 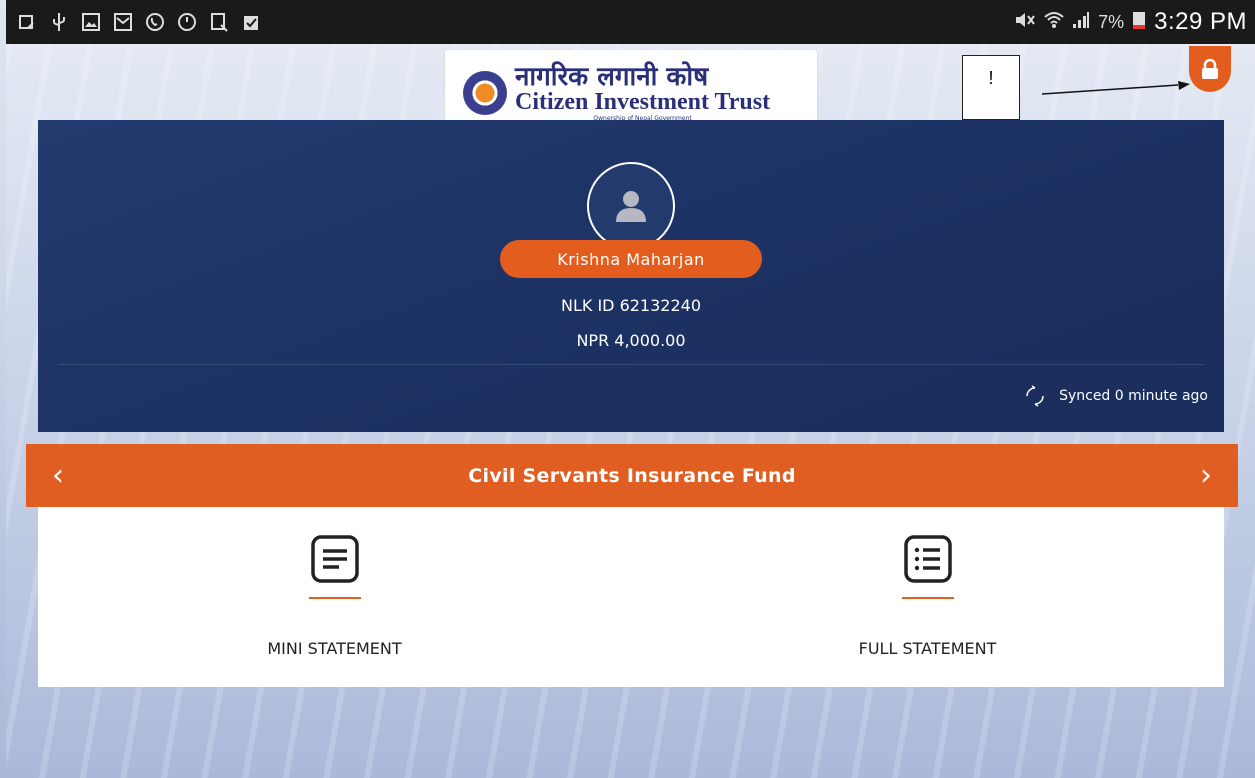 I want to click on mini-statement-button: MINI STATEMENT, so click(x=334, y=597).